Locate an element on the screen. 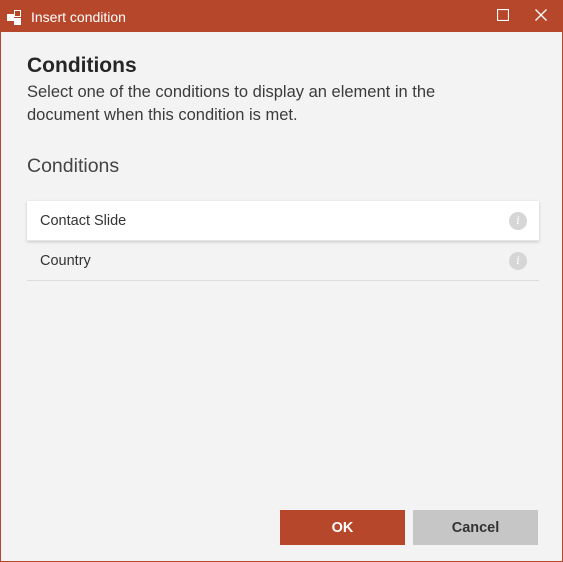 The width and height of the screenshot is (563, 562). maximize-icon is located at coordinates (503, 17).